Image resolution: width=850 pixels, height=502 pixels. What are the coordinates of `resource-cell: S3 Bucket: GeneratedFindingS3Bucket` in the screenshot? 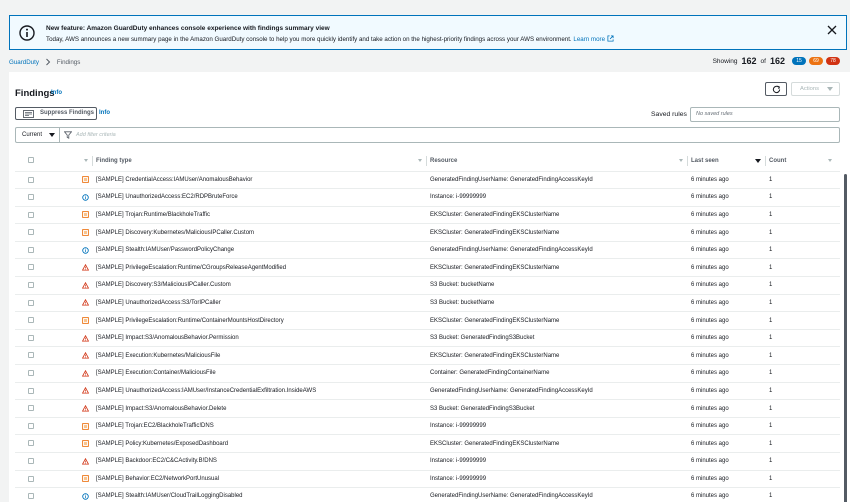 It's located at (482, 338).